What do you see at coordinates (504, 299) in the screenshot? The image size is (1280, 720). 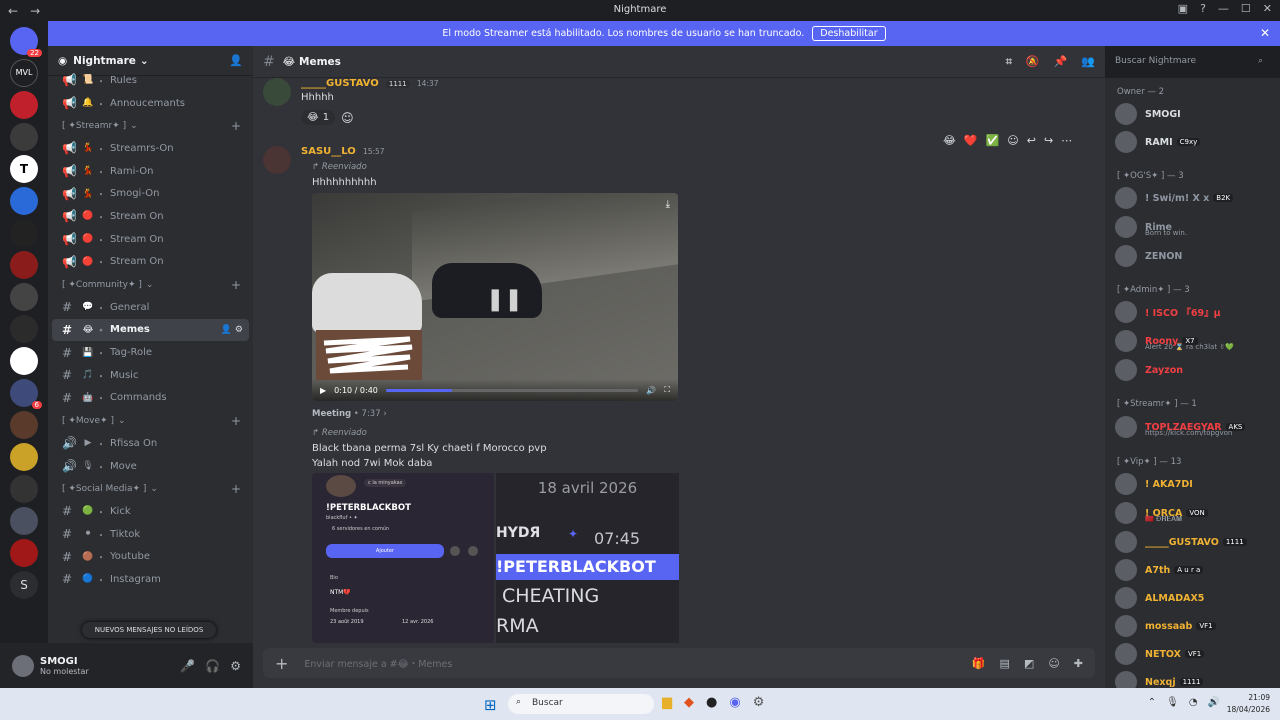 I see `pause-icon: ❚❚` at bounding box center [504, 299].